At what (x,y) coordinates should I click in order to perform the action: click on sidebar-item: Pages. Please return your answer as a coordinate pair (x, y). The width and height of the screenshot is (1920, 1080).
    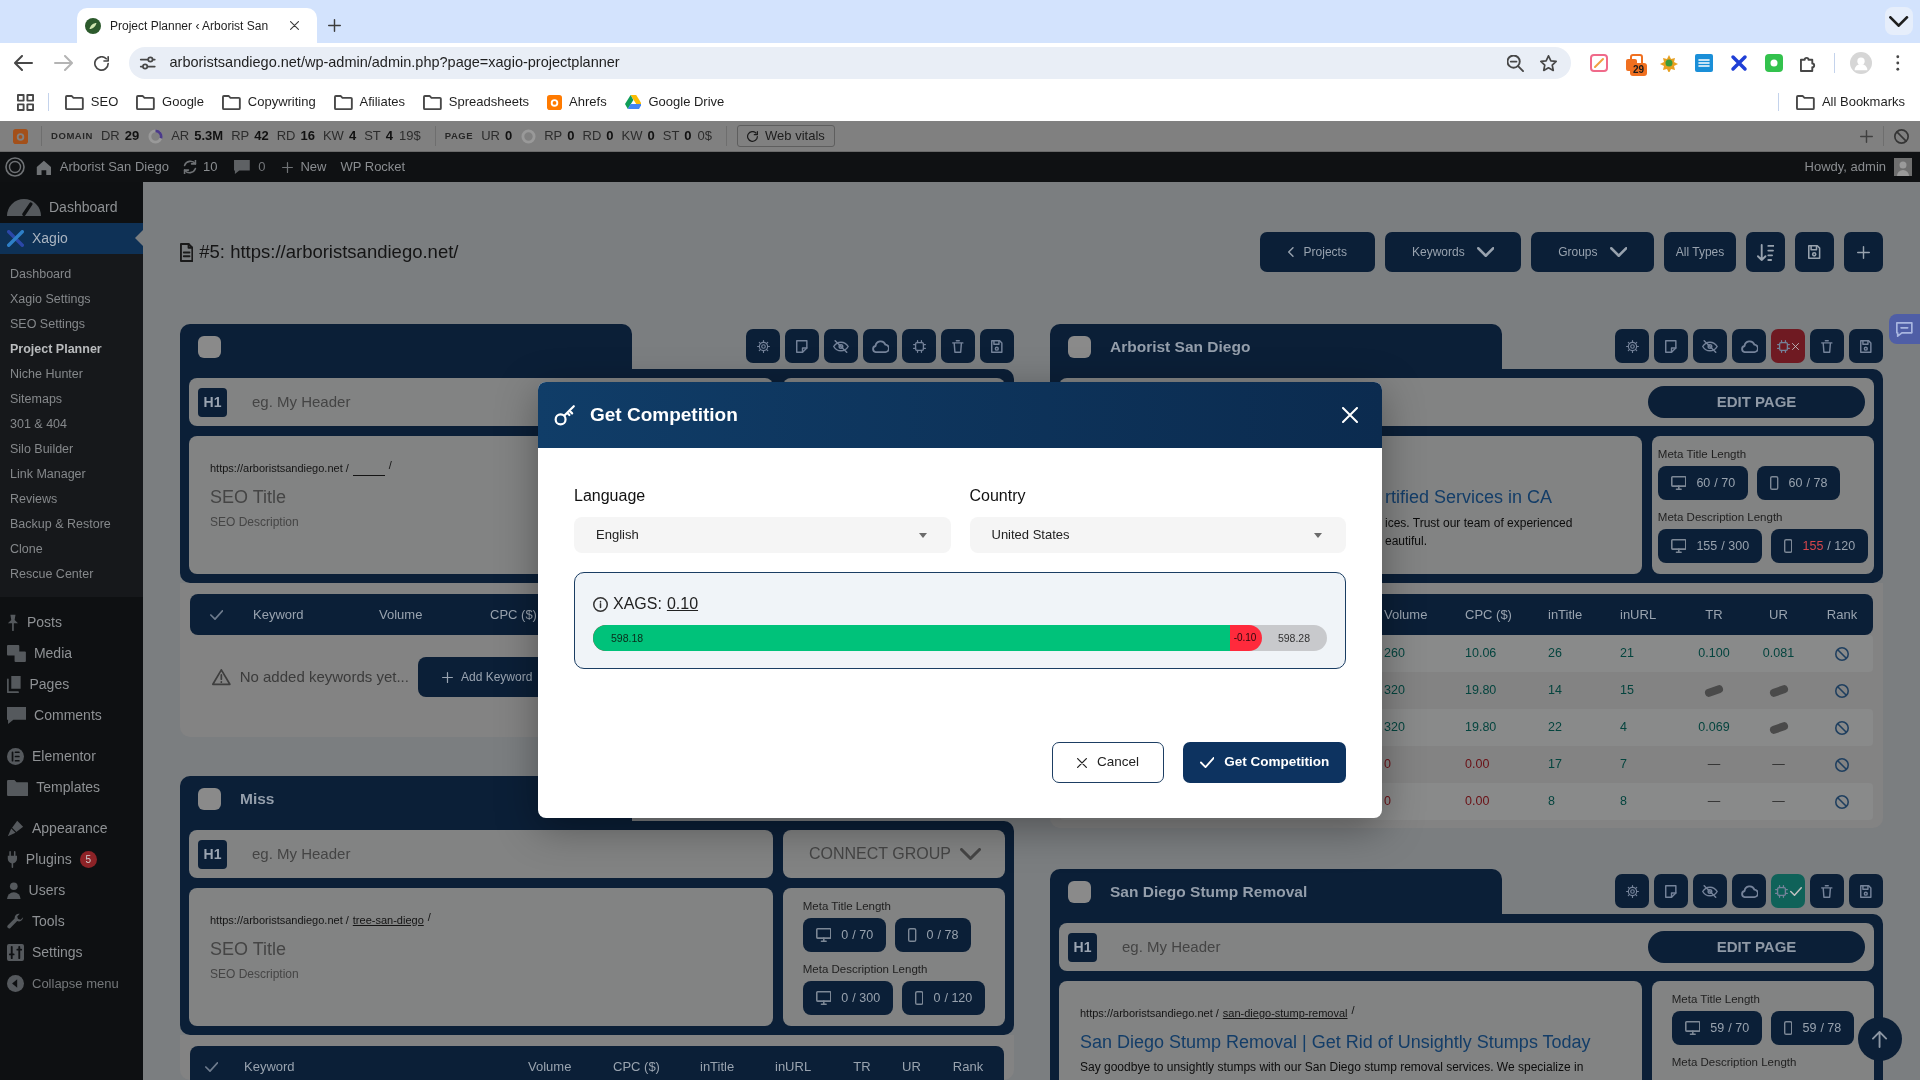
    Looking at the image, I should click on (71, 684).